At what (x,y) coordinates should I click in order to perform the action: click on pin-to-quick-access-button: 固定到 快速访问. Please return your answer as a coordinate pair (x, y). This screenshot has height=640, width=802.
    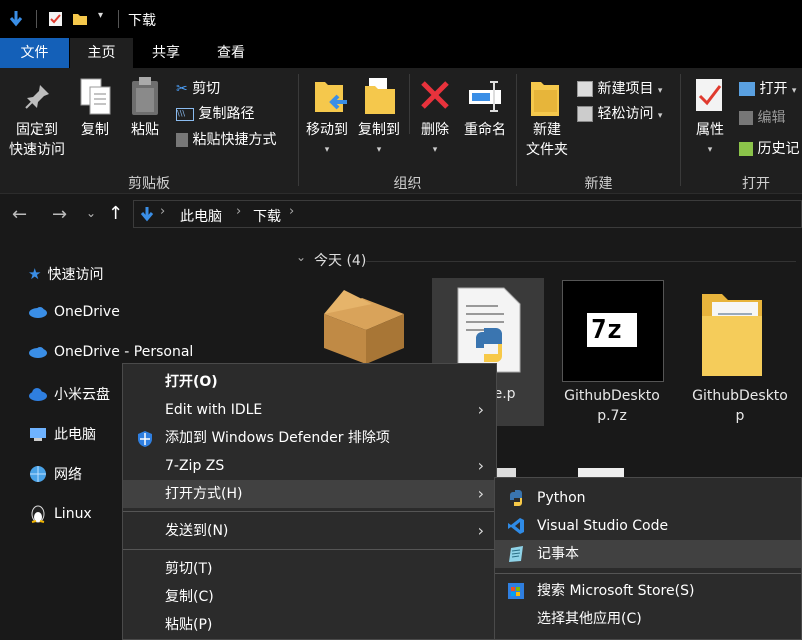
    Looking at the image, I should click on (37, 140).